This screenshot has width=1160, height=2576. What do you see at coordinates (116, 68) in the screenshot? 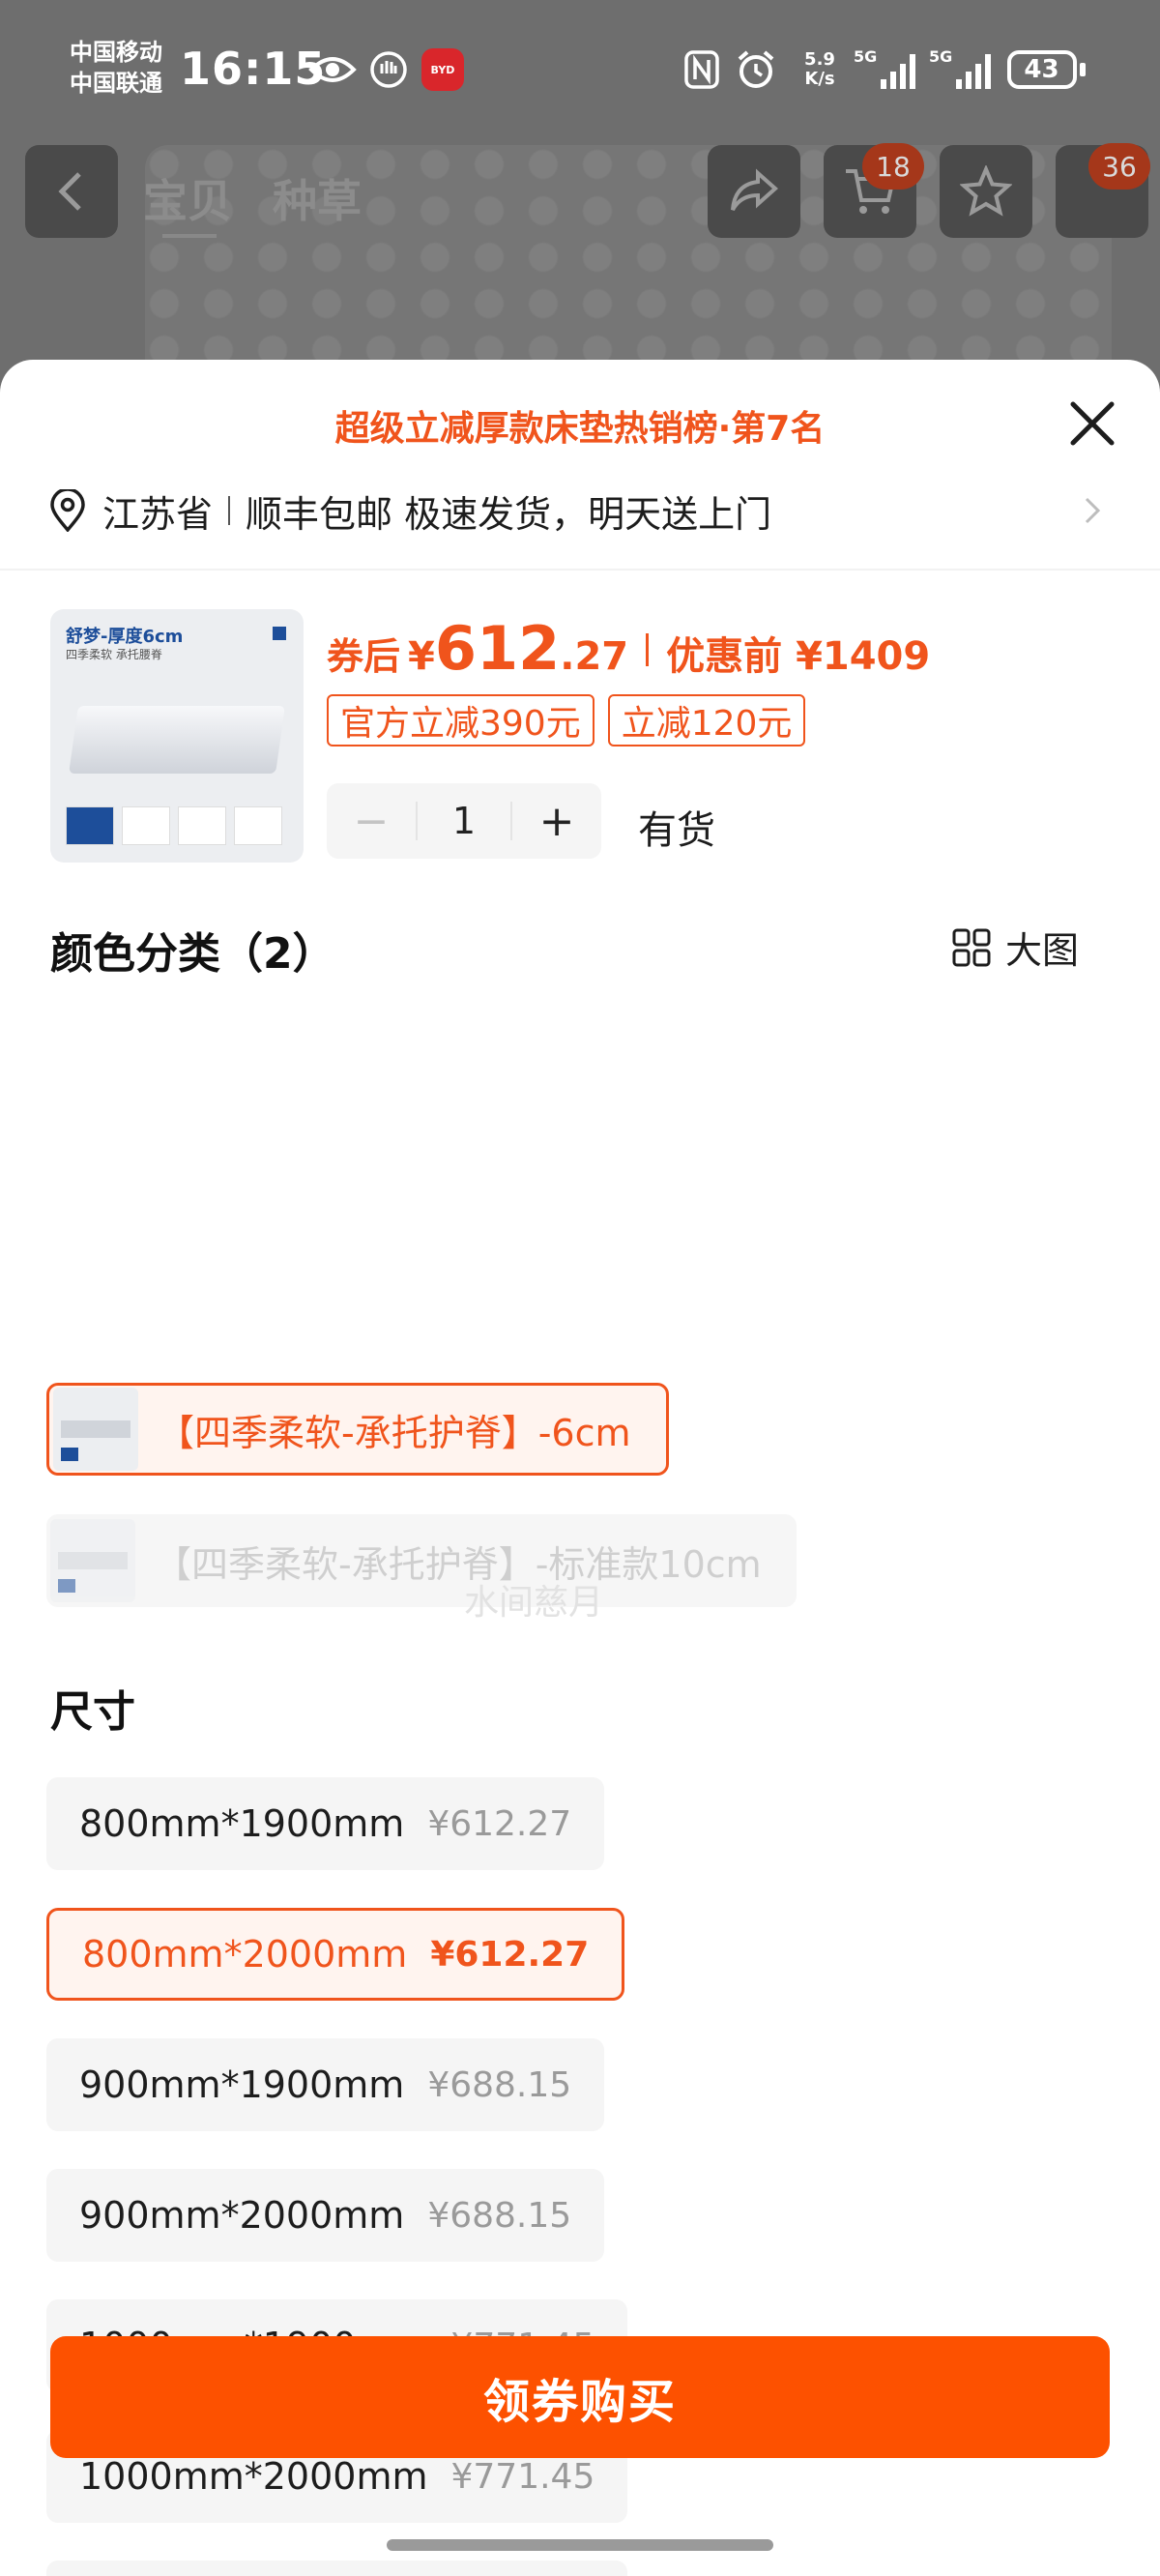
I see `carrier-names: 中国移动 中国联通` at bounding box center [116, 68].